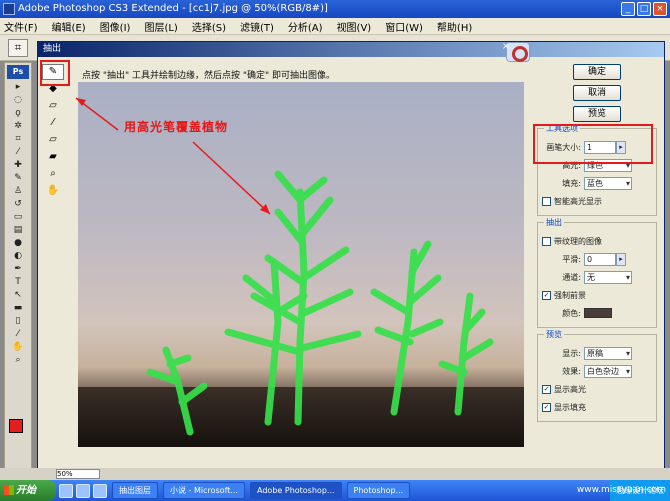  What do you see at coordinates (570, 407) in the screenshot?
I see `show-fill-label: 显示填充` at bounding box center [570, 407].